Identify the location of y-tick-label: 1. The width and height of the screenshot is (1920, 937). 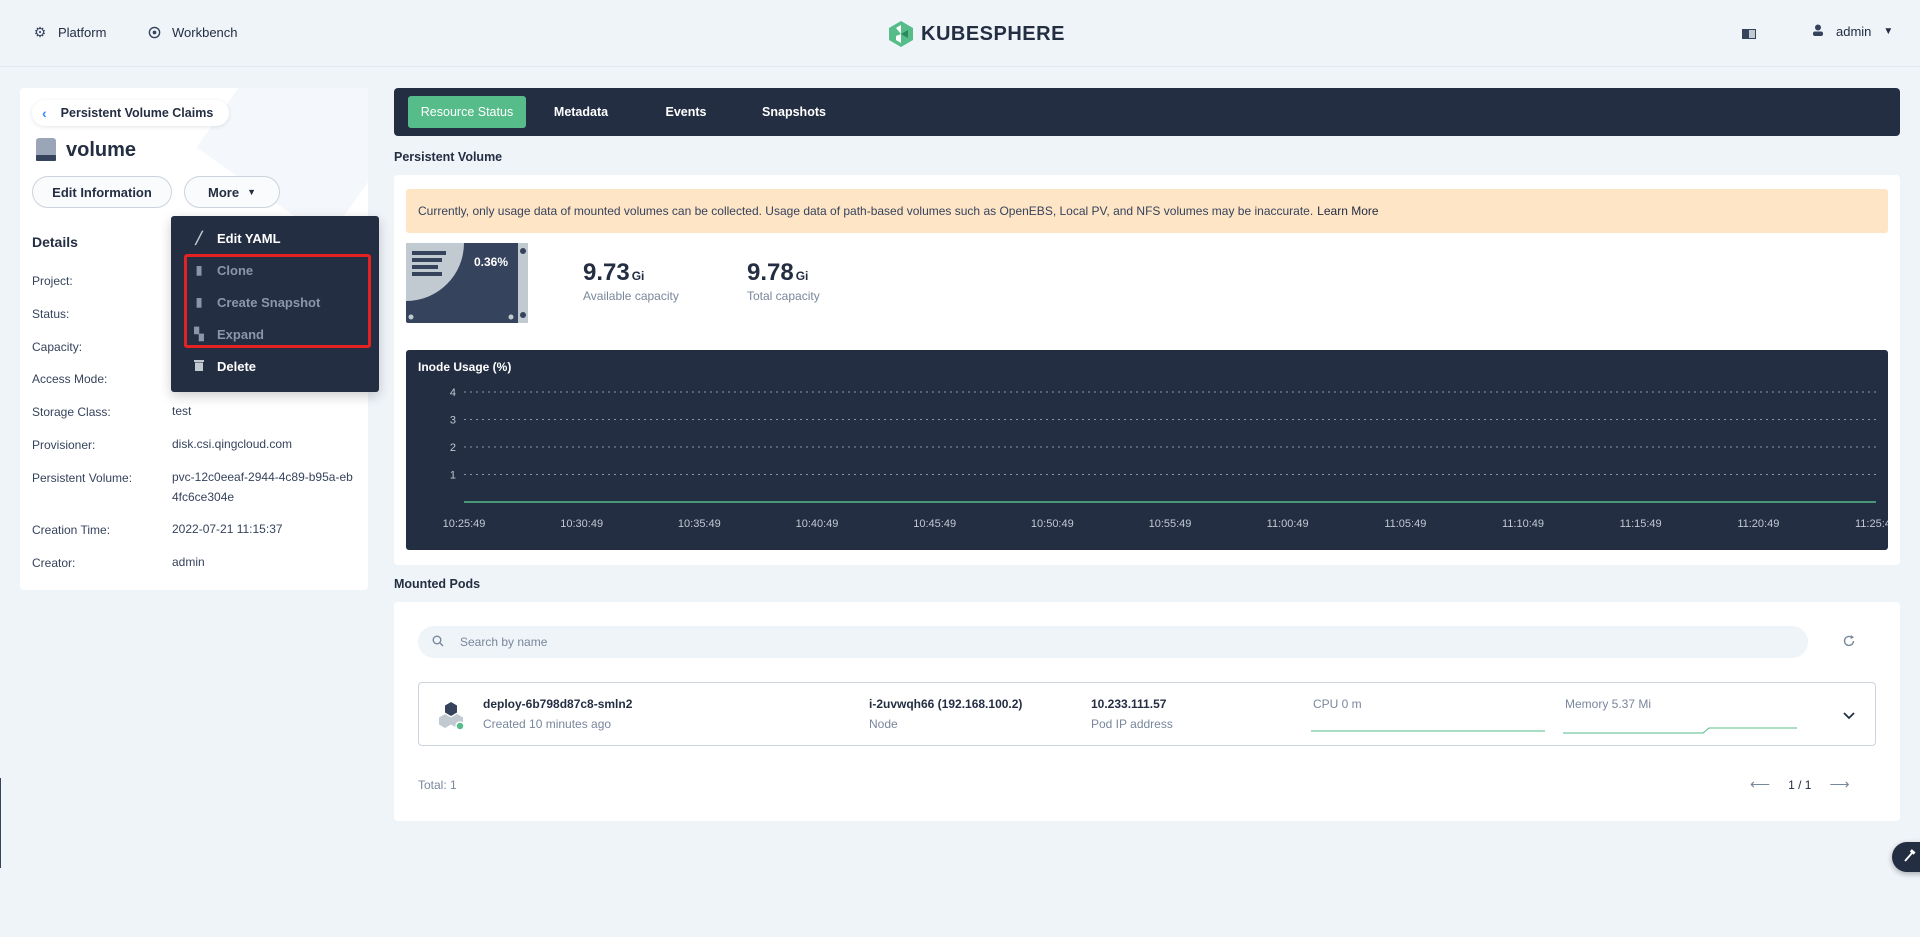
(453, 476).